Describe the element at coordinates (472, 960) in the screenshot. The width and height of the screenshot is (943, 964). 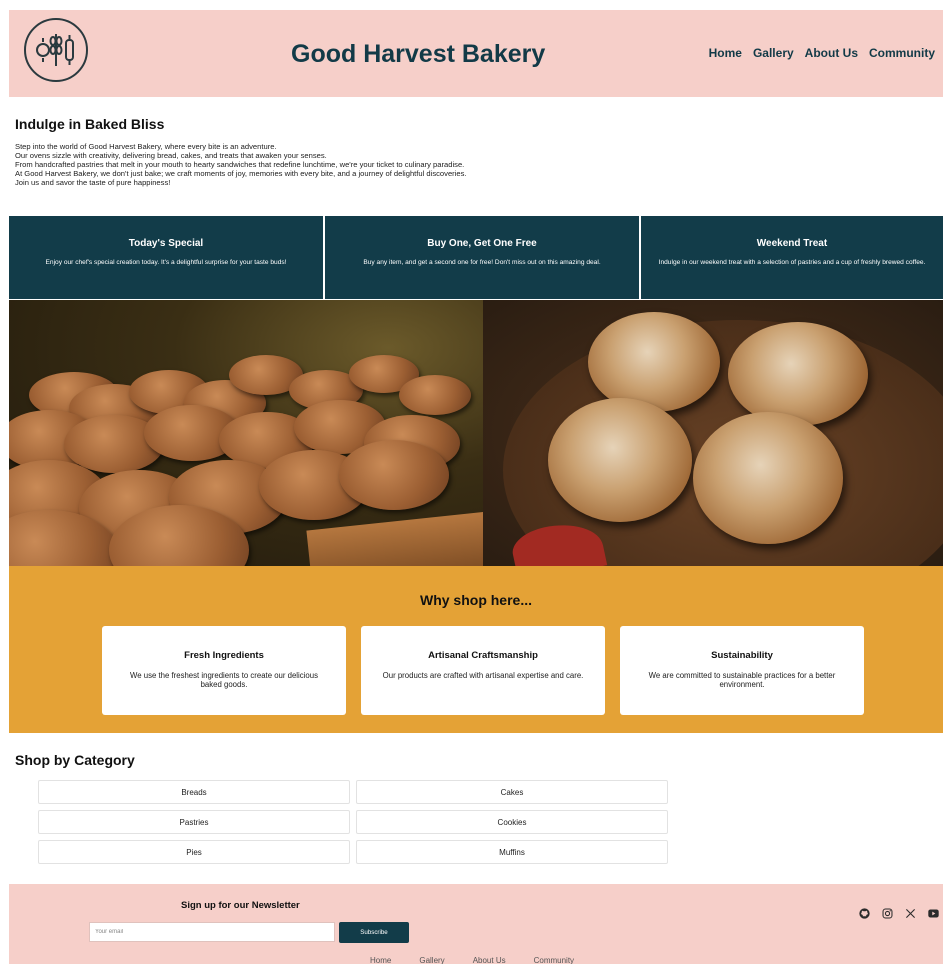
I see `footer-nav: Home Gallery About Us Community` at that location.